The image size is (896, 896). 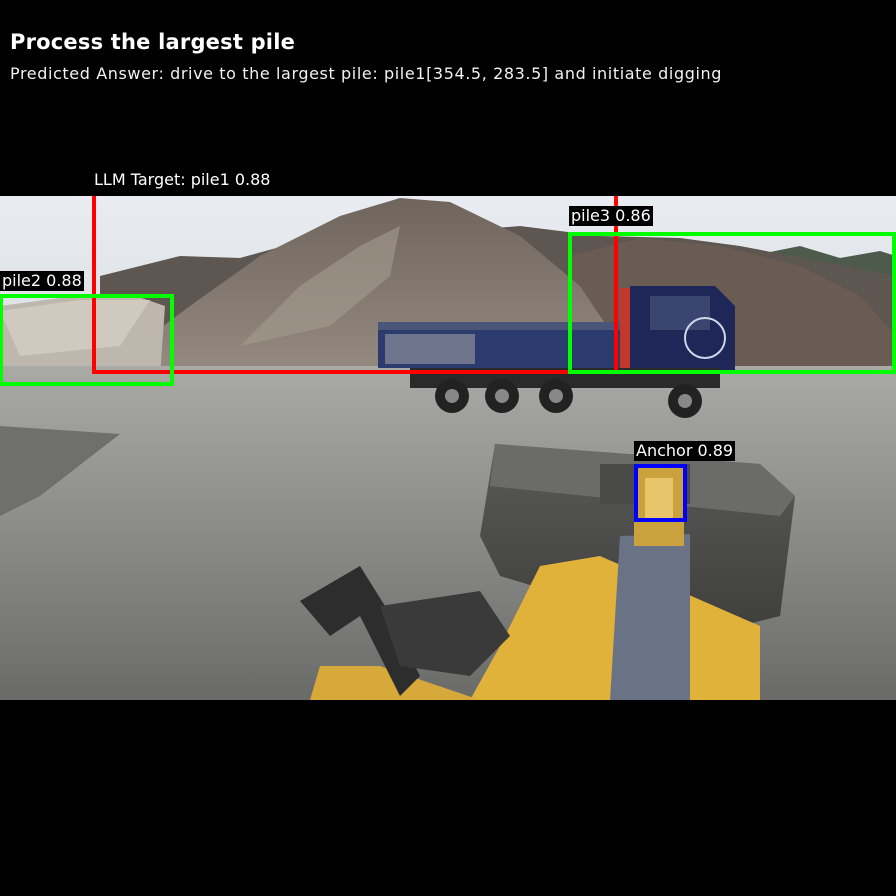 I want to click on pile2-label: pile2 0.88, so click(x=42, y=281).